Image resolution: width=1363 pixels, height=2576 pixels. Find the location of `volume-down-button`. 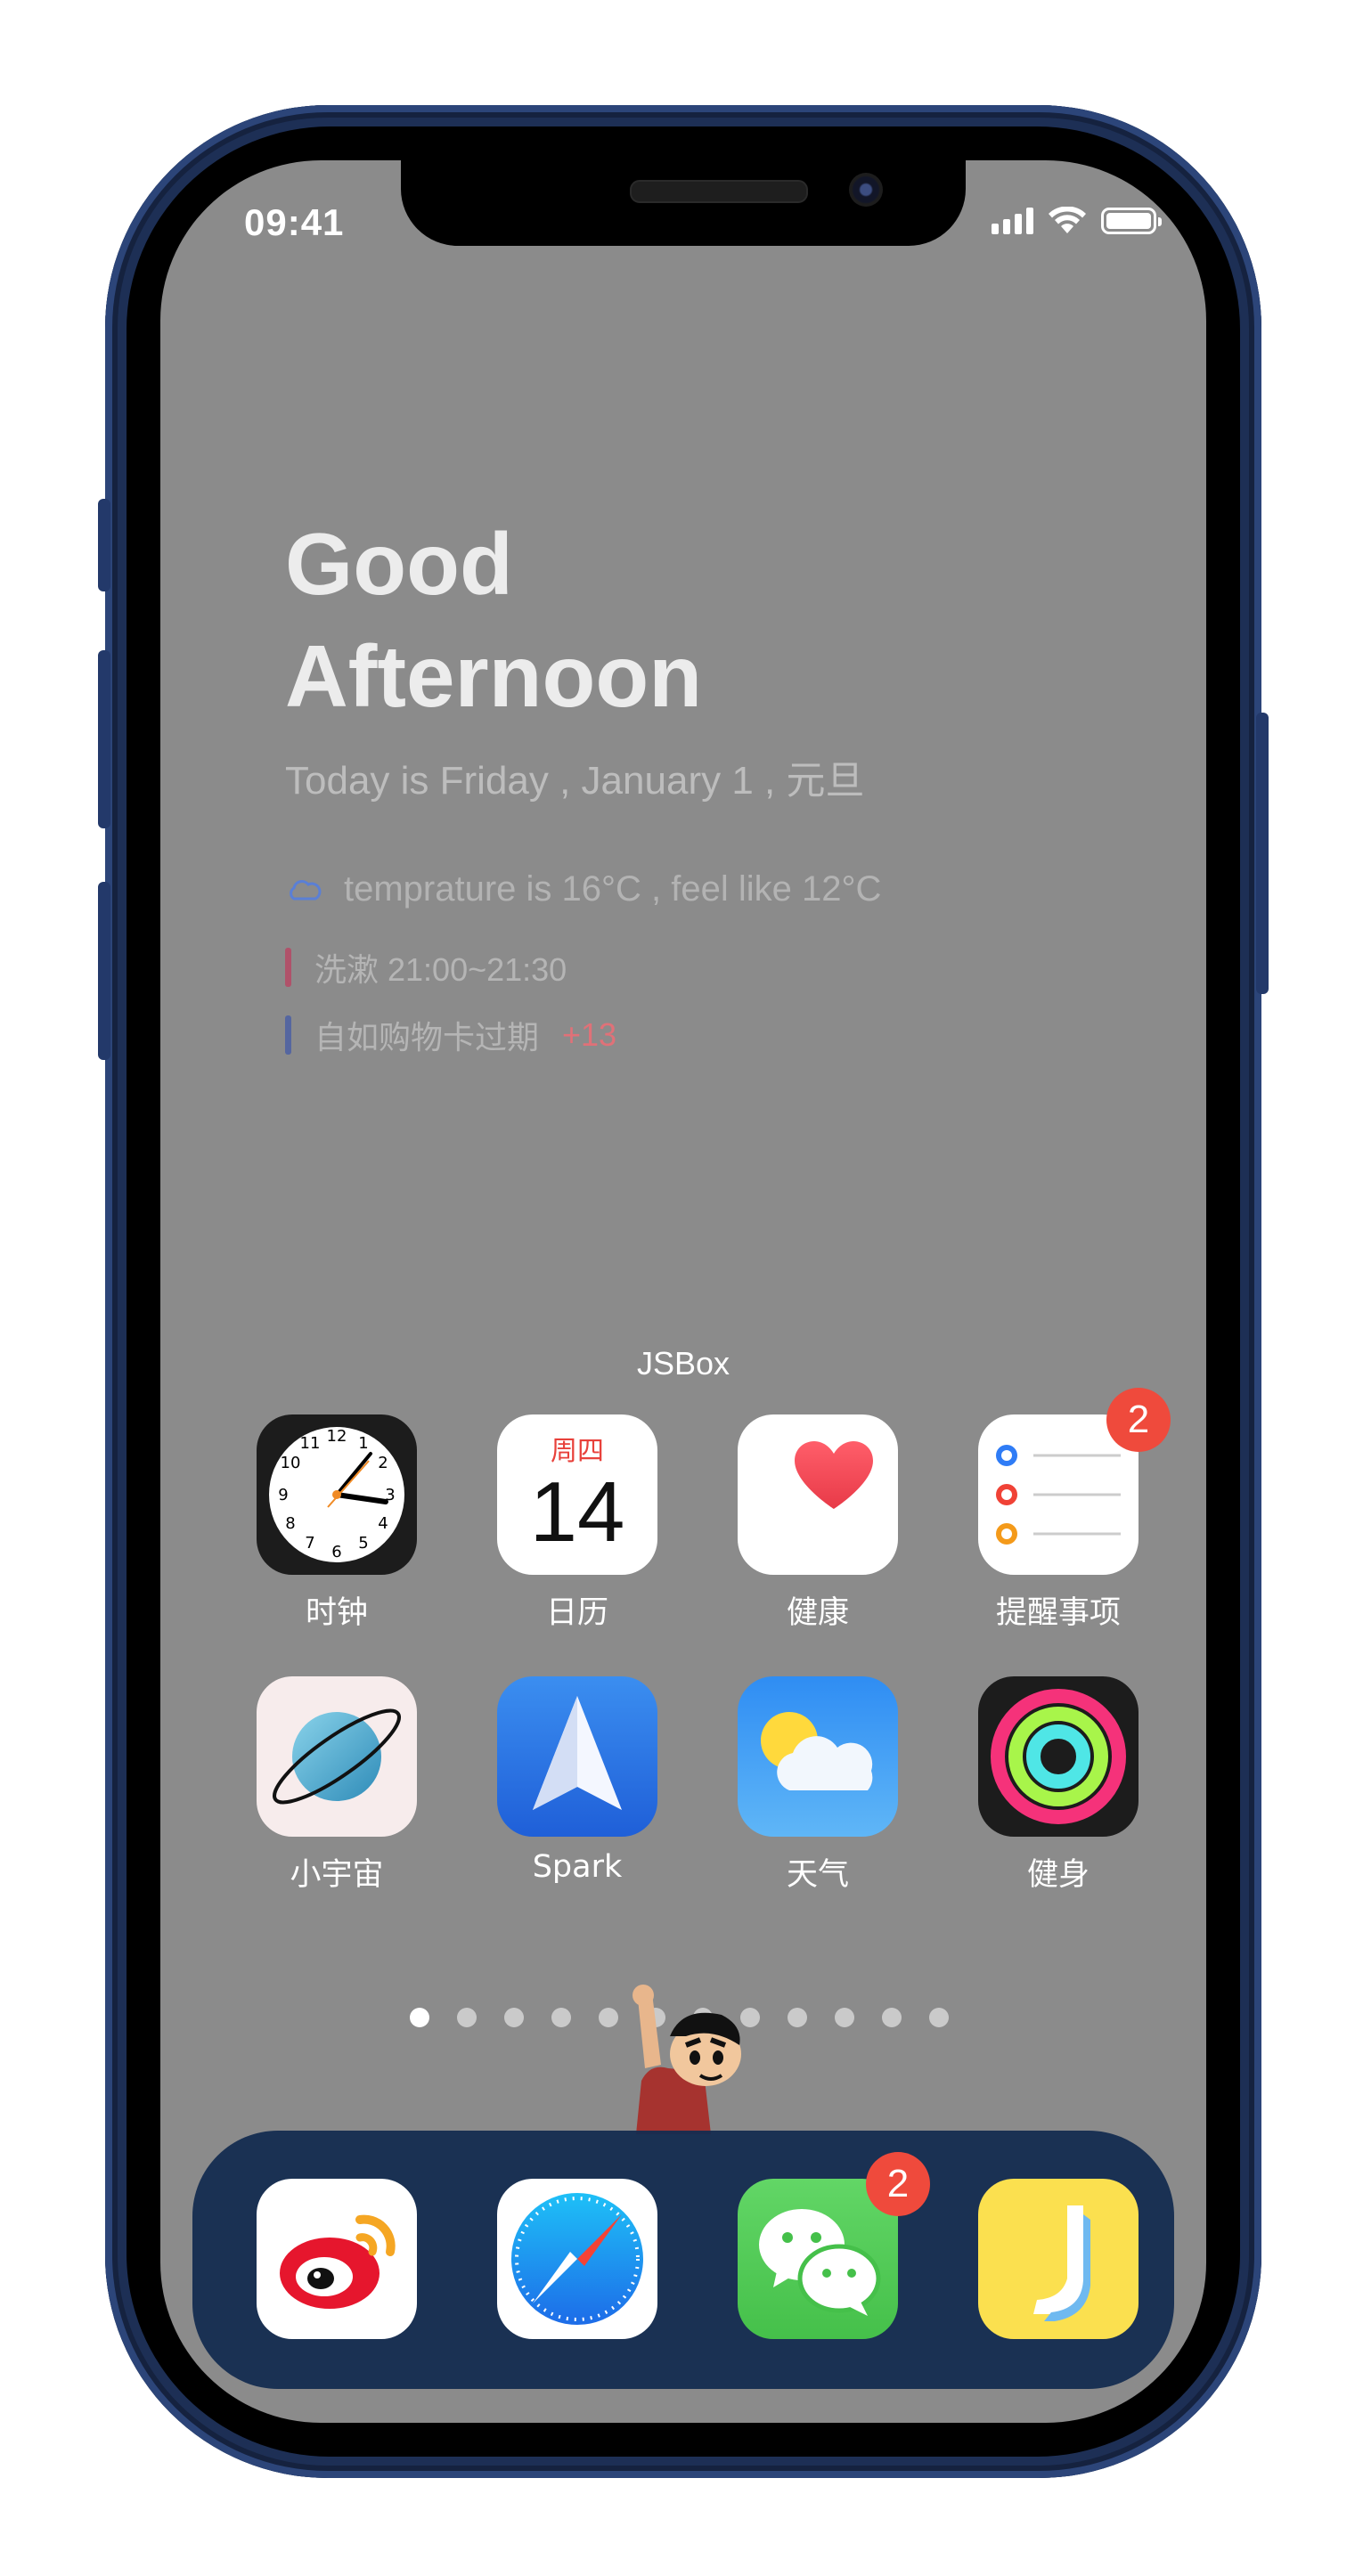

volume-down-button is located at coordinates (104, 971).